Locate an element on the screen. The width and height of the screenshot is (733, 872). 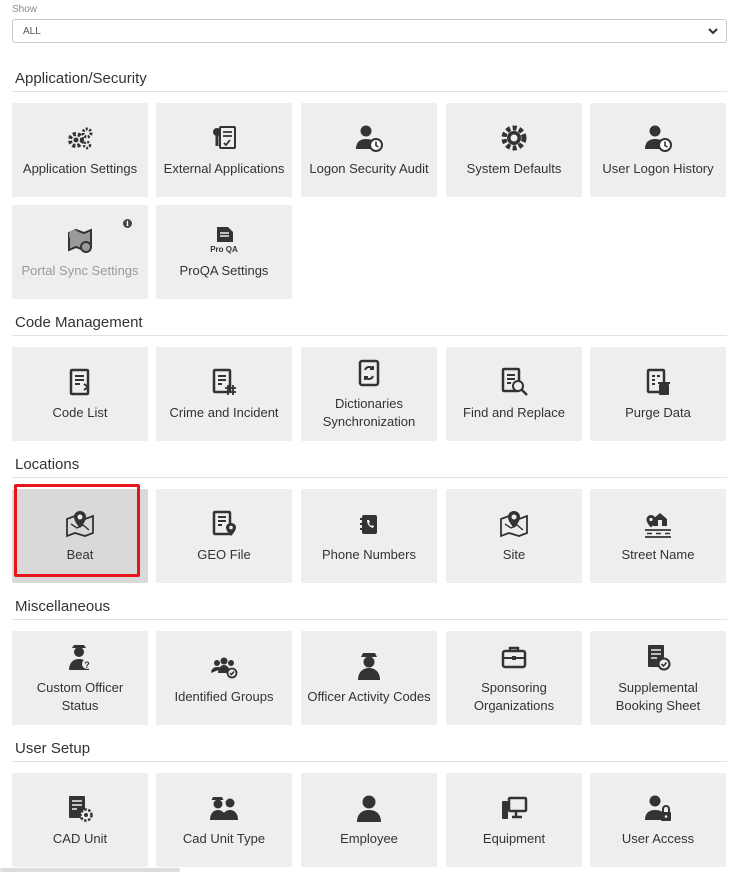
tile-application-settings: Application Settings is located at coordinates (80, 150).